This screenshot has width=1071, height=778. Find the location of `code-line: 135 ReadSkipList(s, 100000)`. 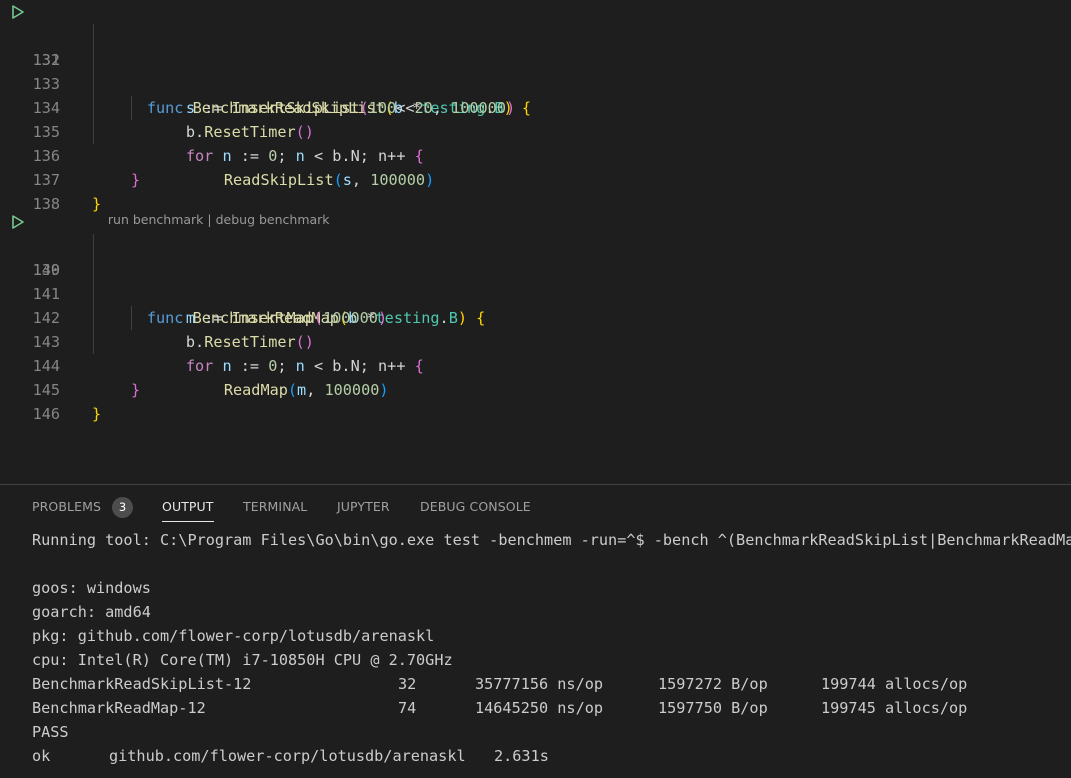

code-line: 135 ReadSkipList(s, 100000) is located at coordinates (535, 142).